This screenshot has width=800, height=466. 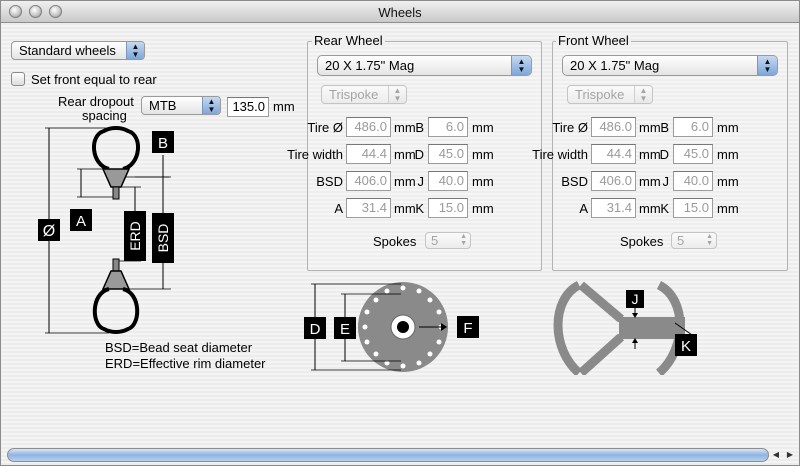 I want to click on tire-rim-diagram: Ø A B ERD BSD, so click(x=106, y=230).